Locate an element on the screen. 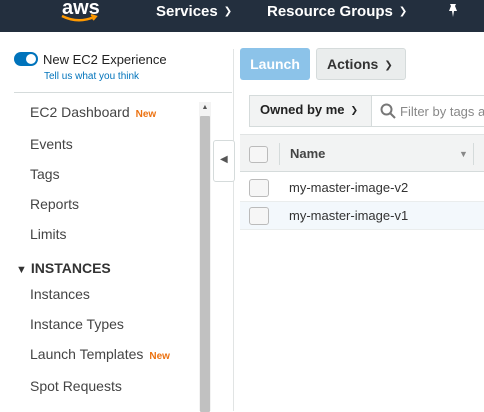 The width and height of the screenshot is (484, 412). search-input is located at coordinates (442, 111).